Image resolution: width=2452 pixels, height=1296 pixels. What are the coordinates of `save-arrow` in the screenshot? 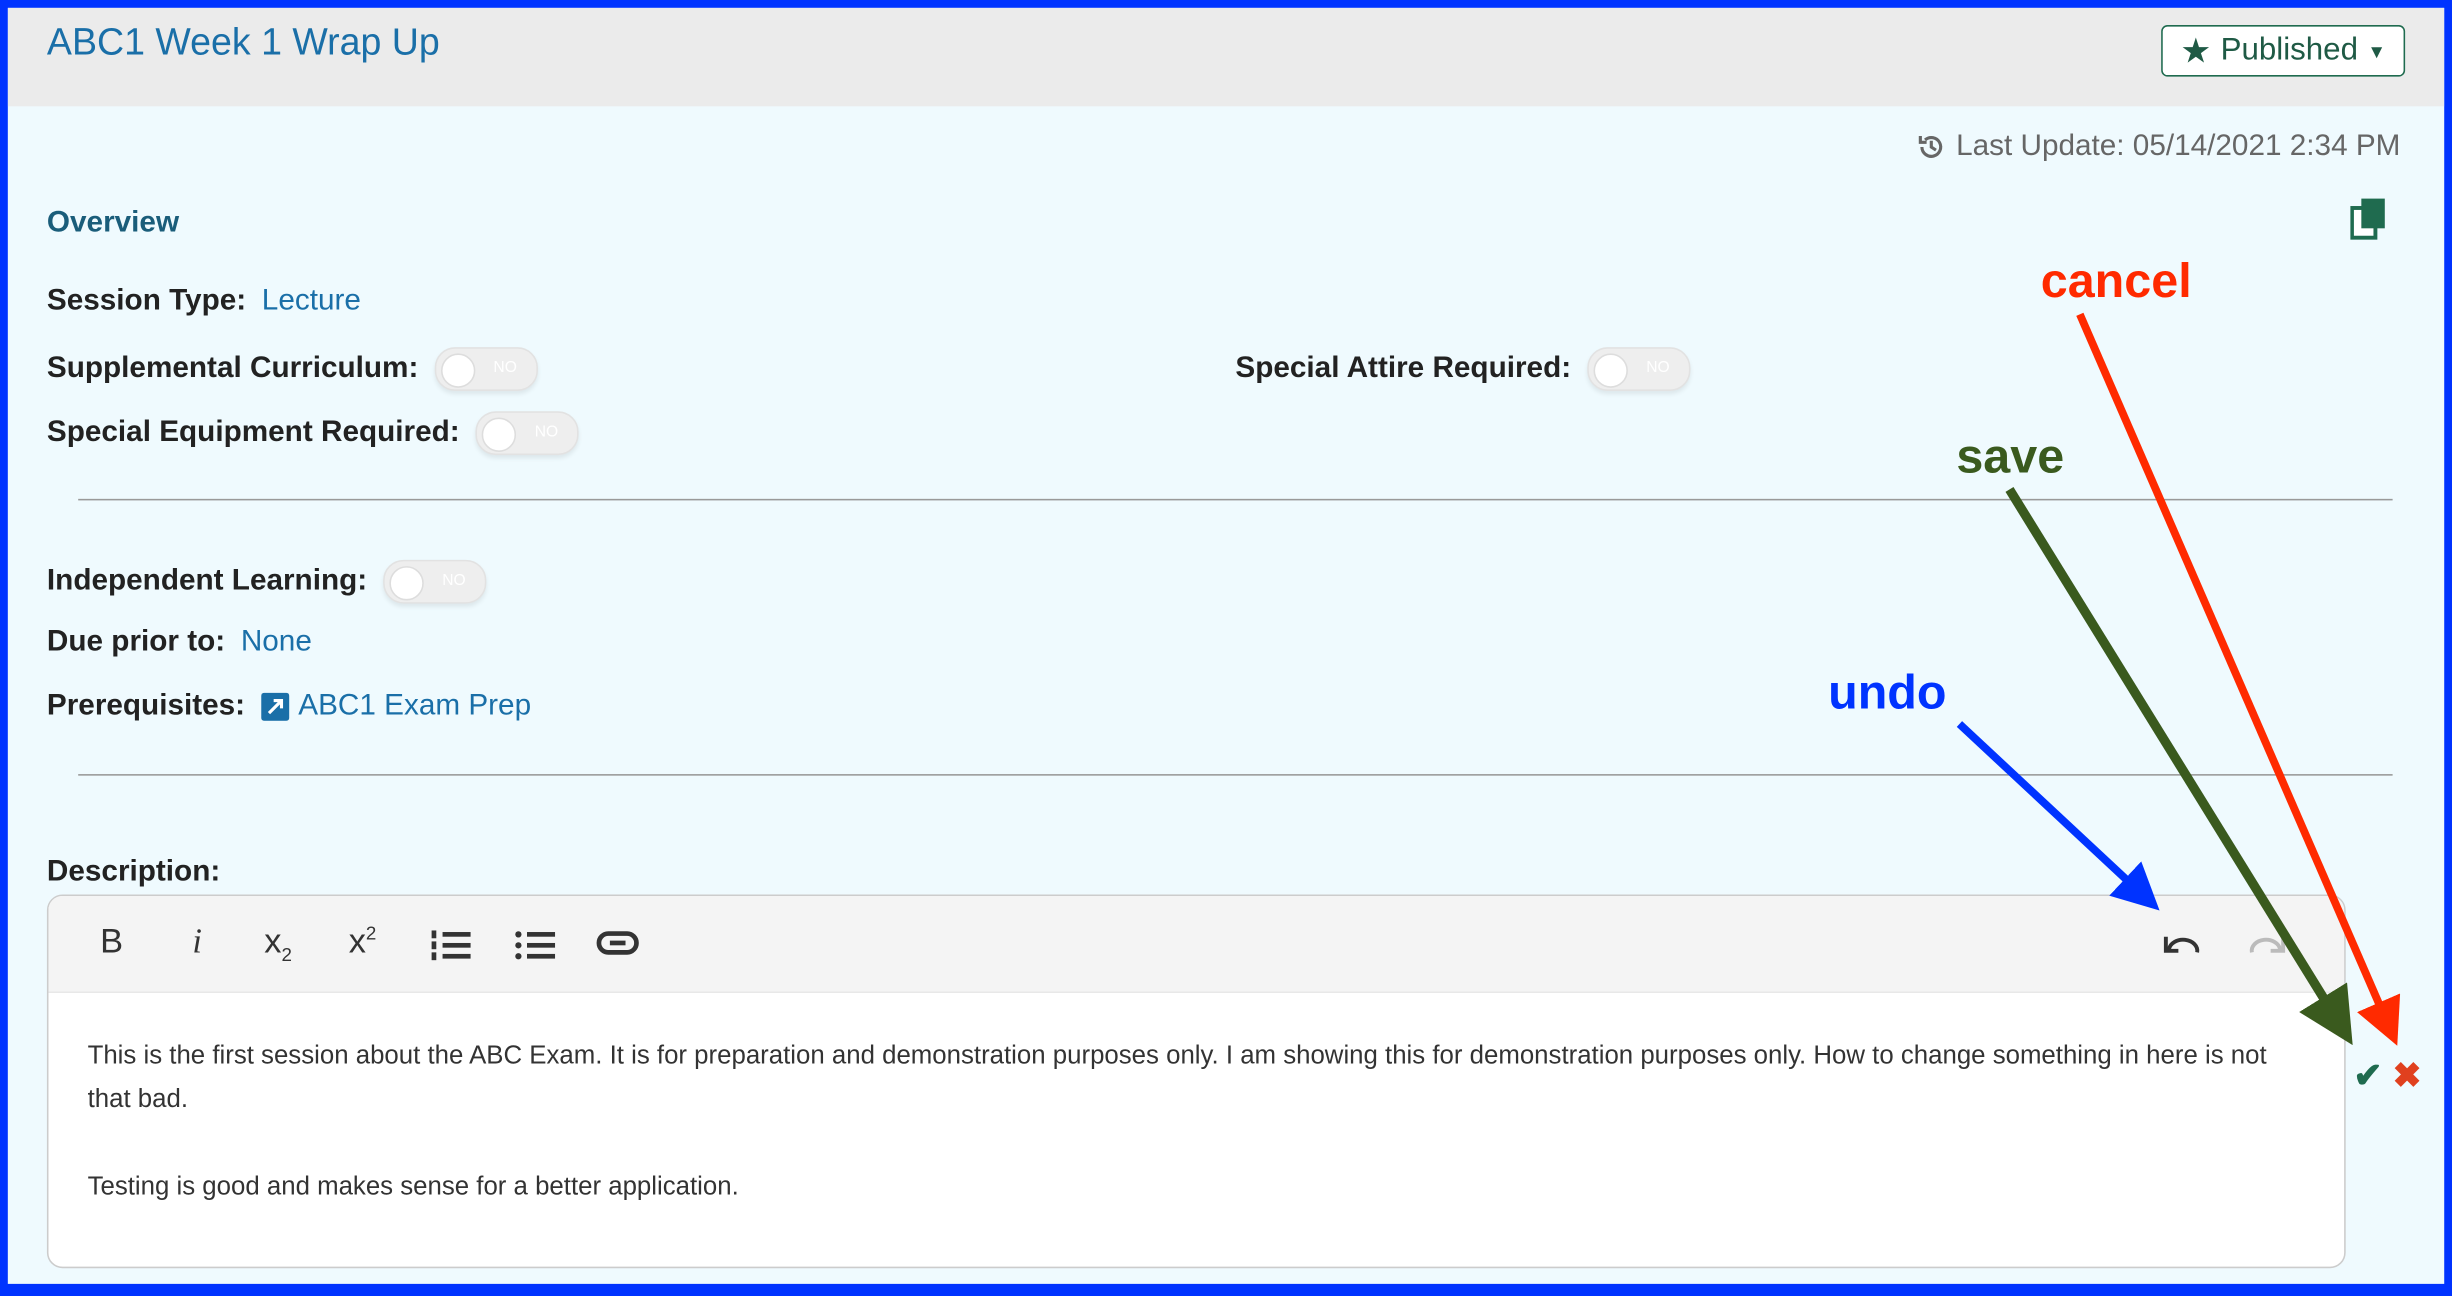 It's located at (2179, 766).